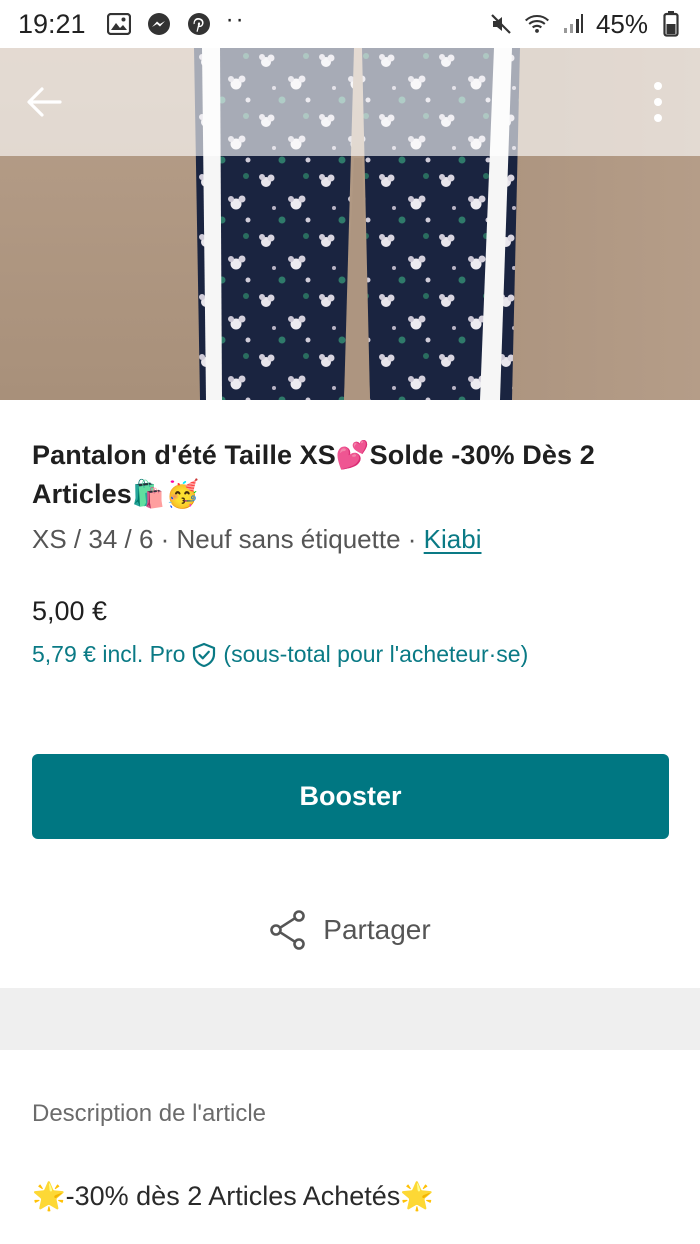 The width and height of the screenshot is (700, 1244). What do you see at coordinates (93, 539) in the screenshot?
I see `item-size: XS / 34 / 6` at bounding box center [93, 539].